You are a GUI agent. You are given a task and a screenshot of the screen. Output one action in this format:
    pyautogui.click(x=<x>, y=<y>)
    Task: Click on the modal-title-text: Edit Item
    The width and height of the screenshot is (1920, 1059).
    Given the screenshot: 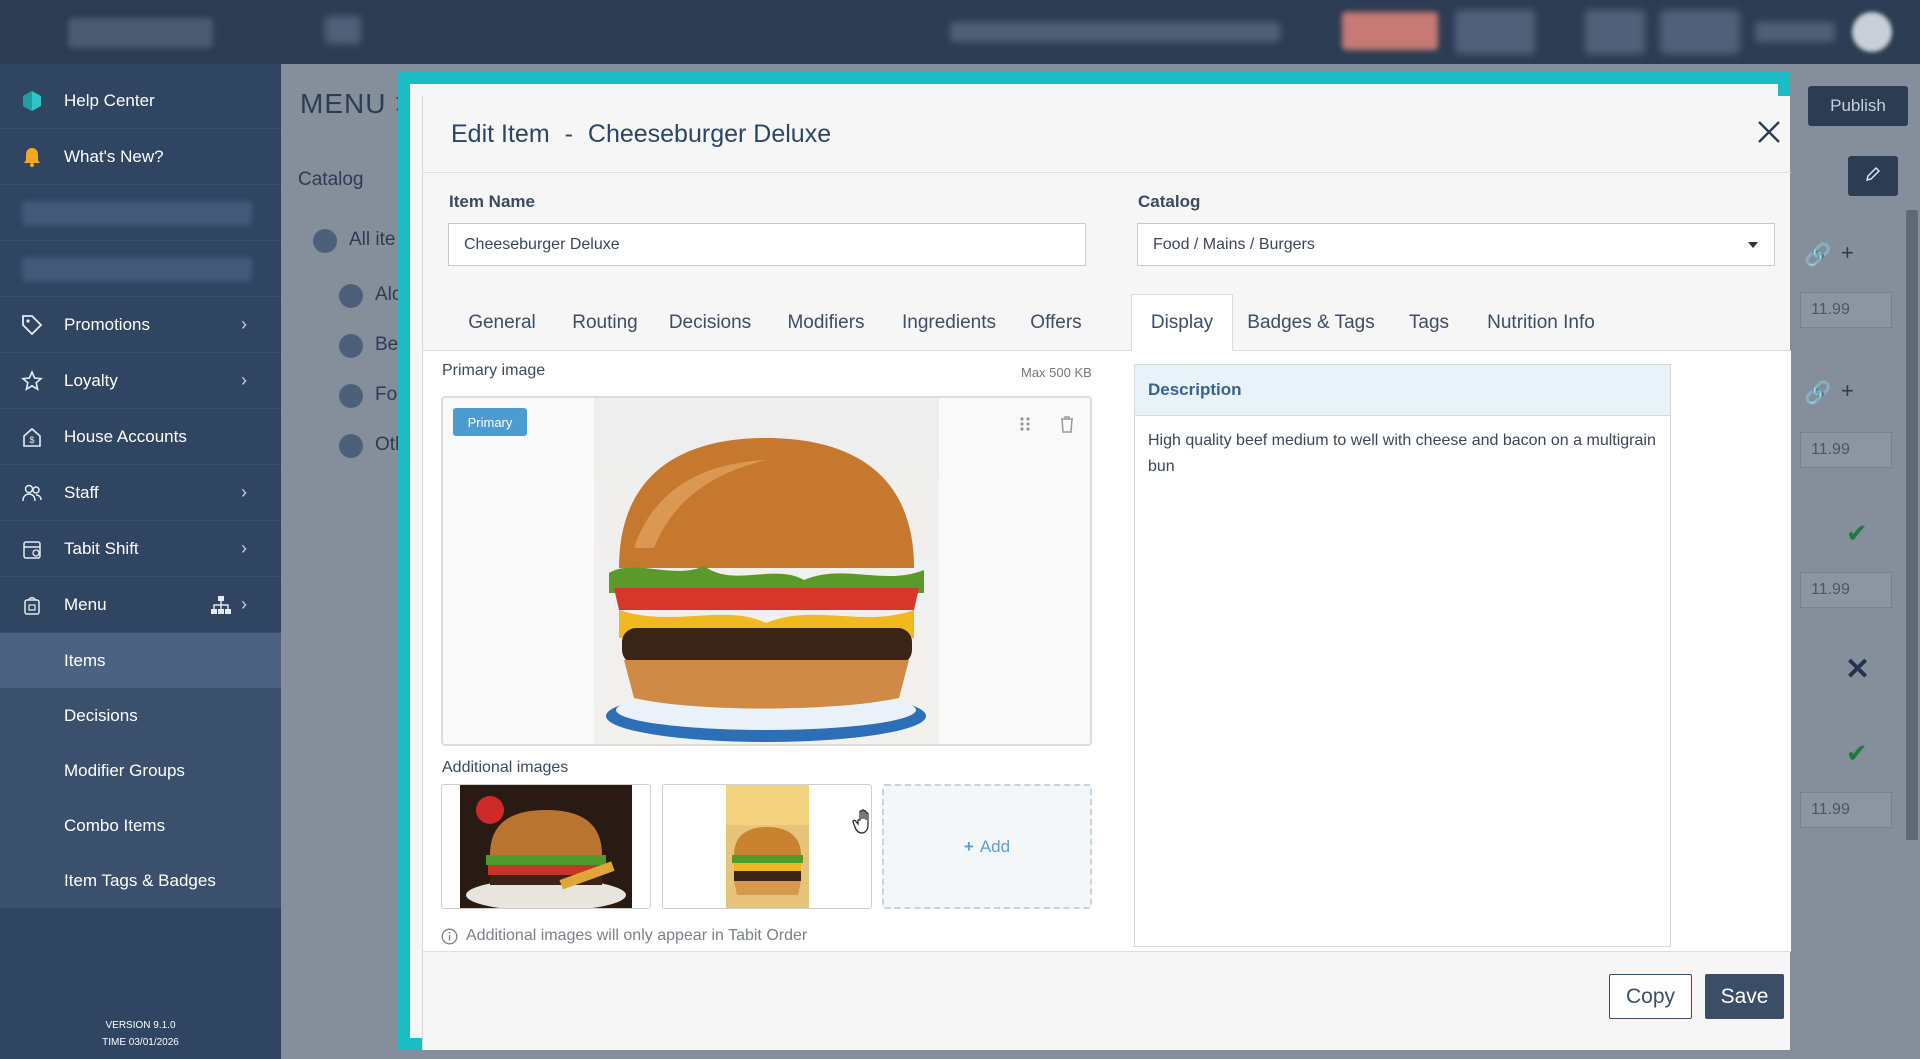 What is the action you would take?
    pyautogui.click(x=500, y=134)
    